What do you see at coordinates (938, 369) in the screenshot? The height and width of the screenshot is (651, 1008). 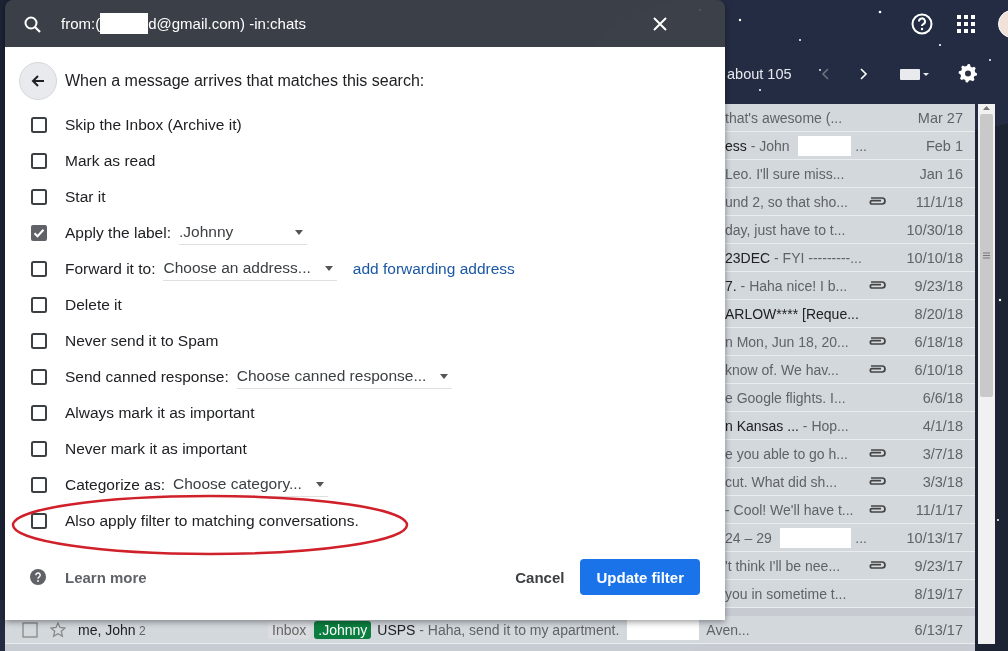 I see `message-date: 6/10/18` at bounding box center [938, 369].